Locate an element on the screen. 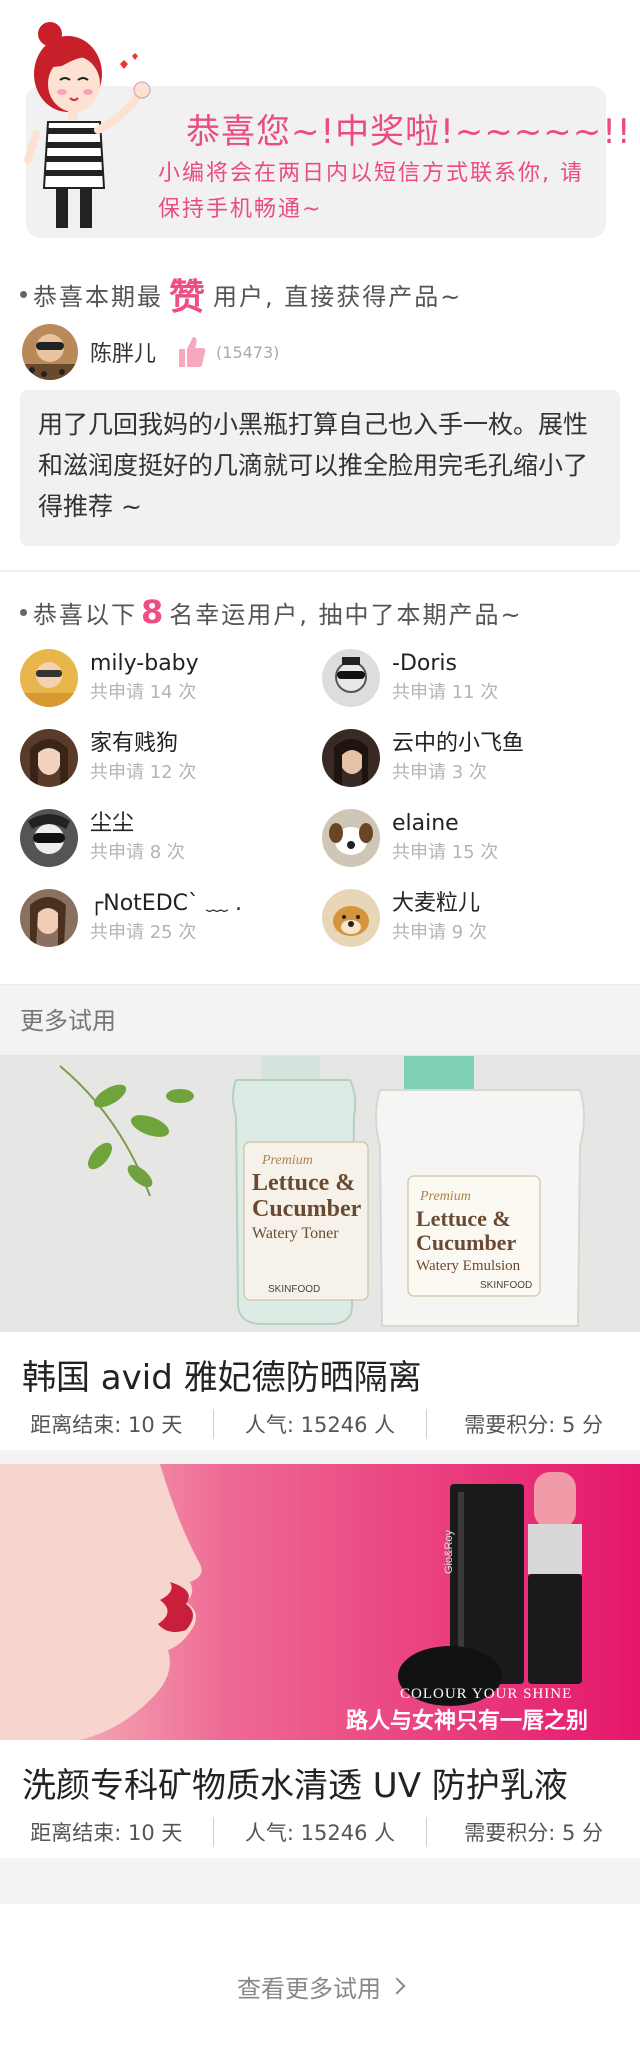 The image size is (640, 2056). top-like-heading-pre: 恭喜本期最 is located at coordinates (98, 296).